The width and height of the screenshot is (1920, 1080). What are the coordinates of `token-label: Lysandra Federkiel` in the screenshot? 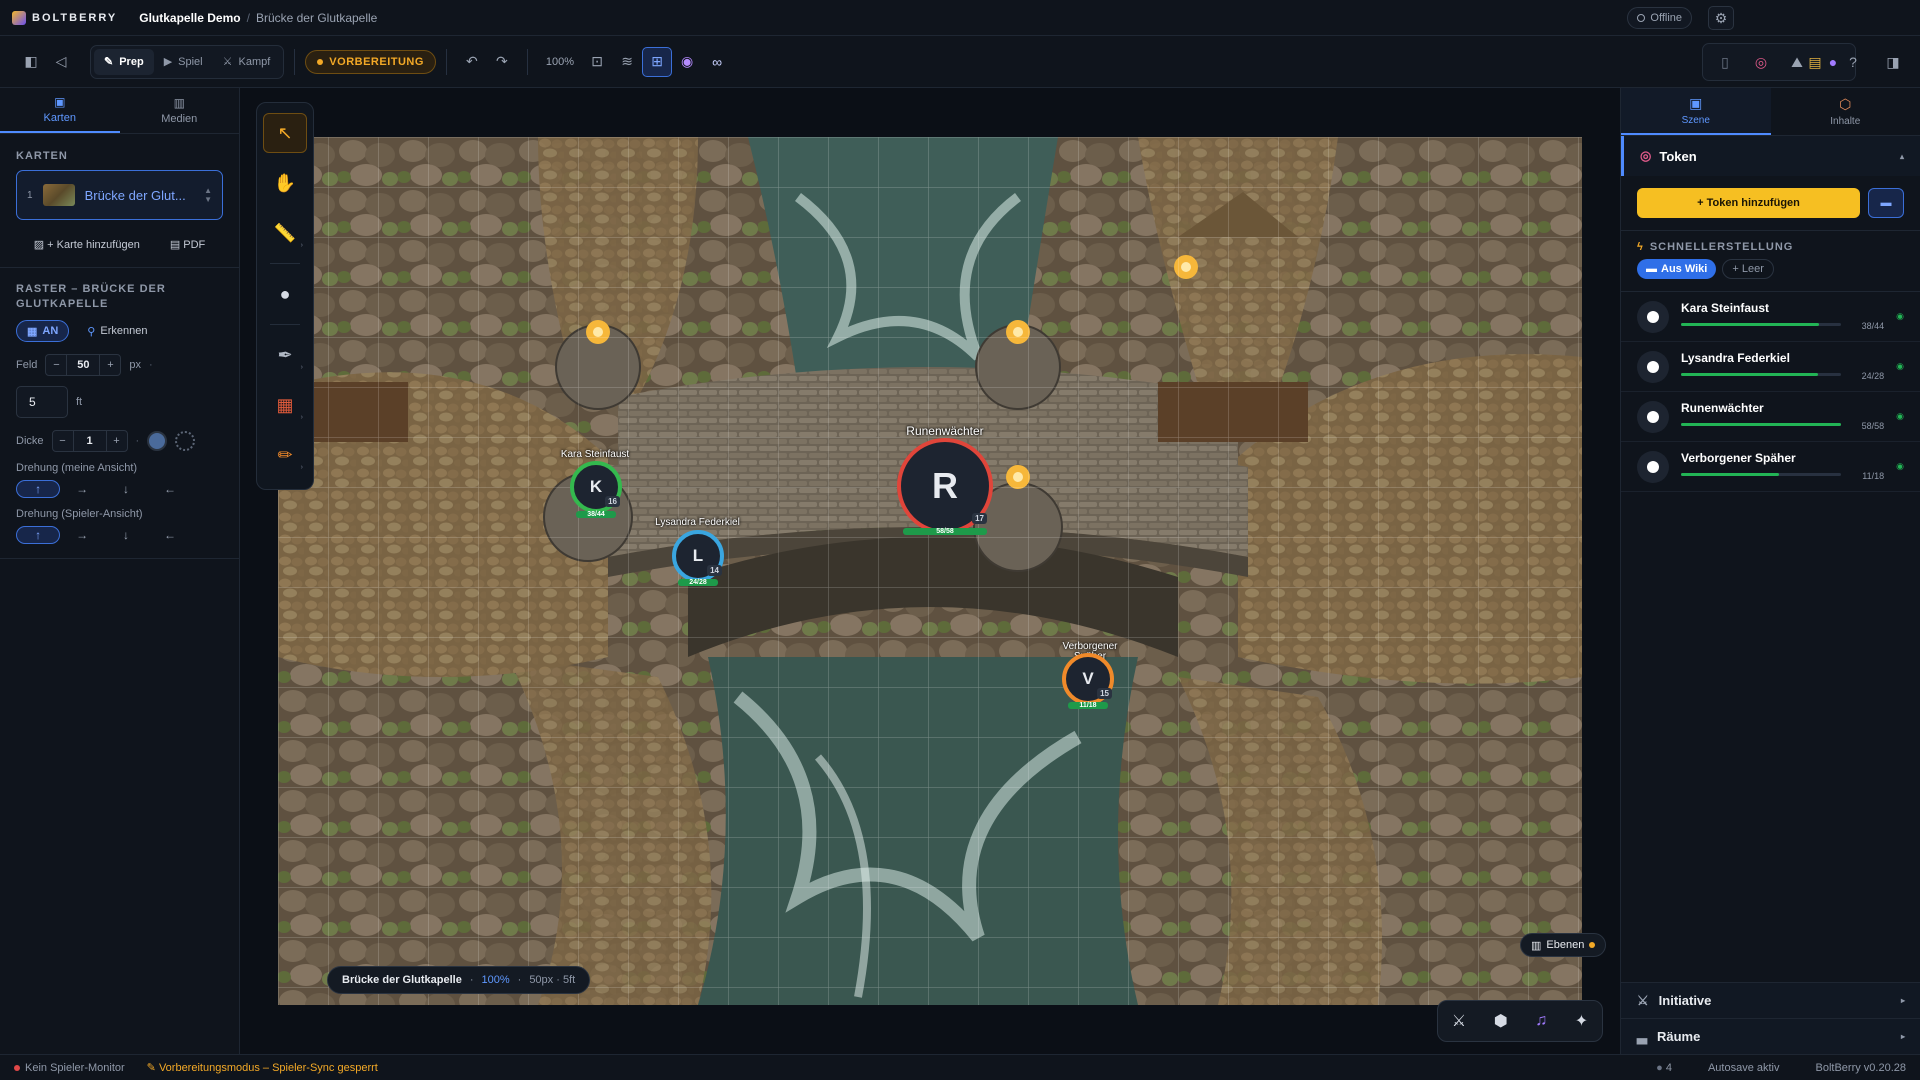 It's located at (697, 522).